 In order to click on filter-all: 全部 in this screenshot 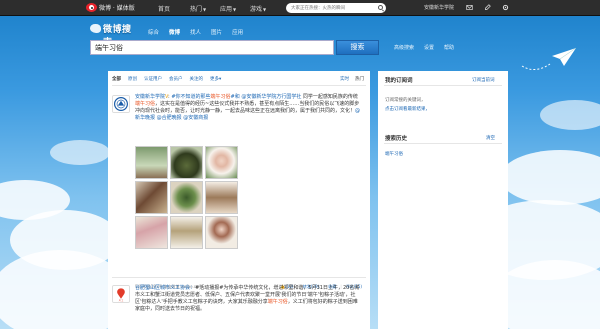, I will do `click(116, 79)`.